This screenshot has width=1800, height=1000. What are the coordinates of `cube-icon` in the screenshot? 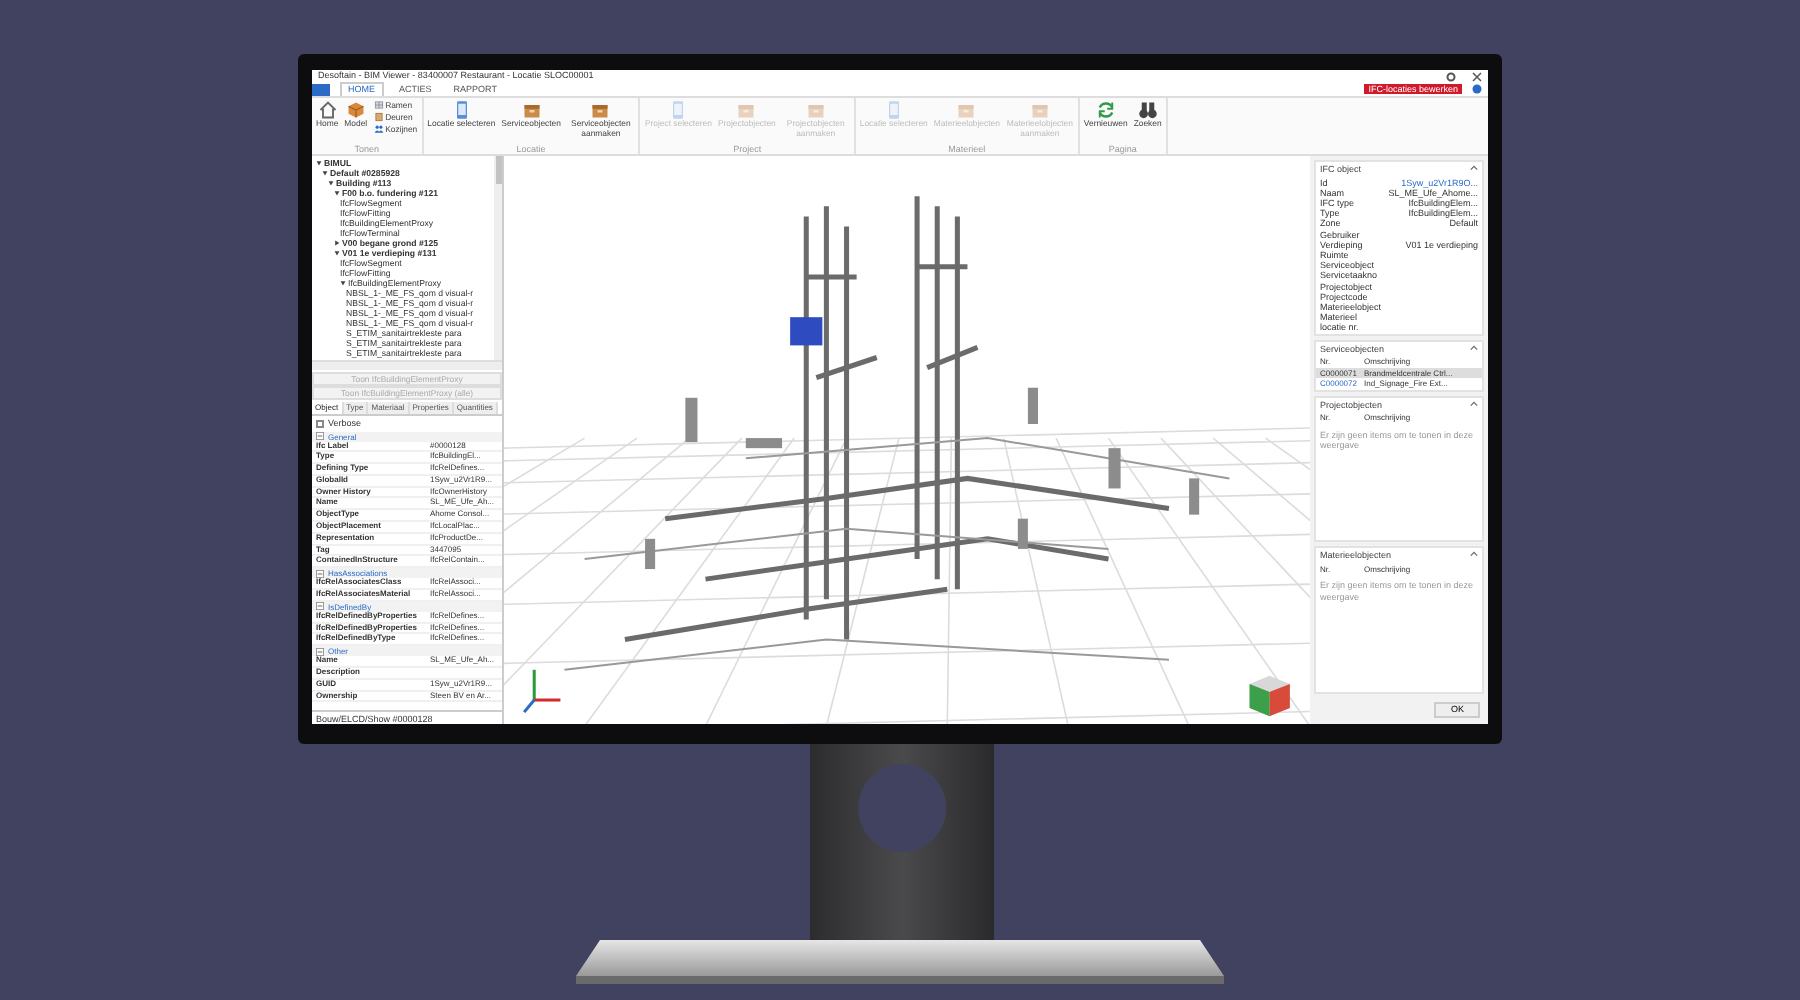 It's located at (355, 110).